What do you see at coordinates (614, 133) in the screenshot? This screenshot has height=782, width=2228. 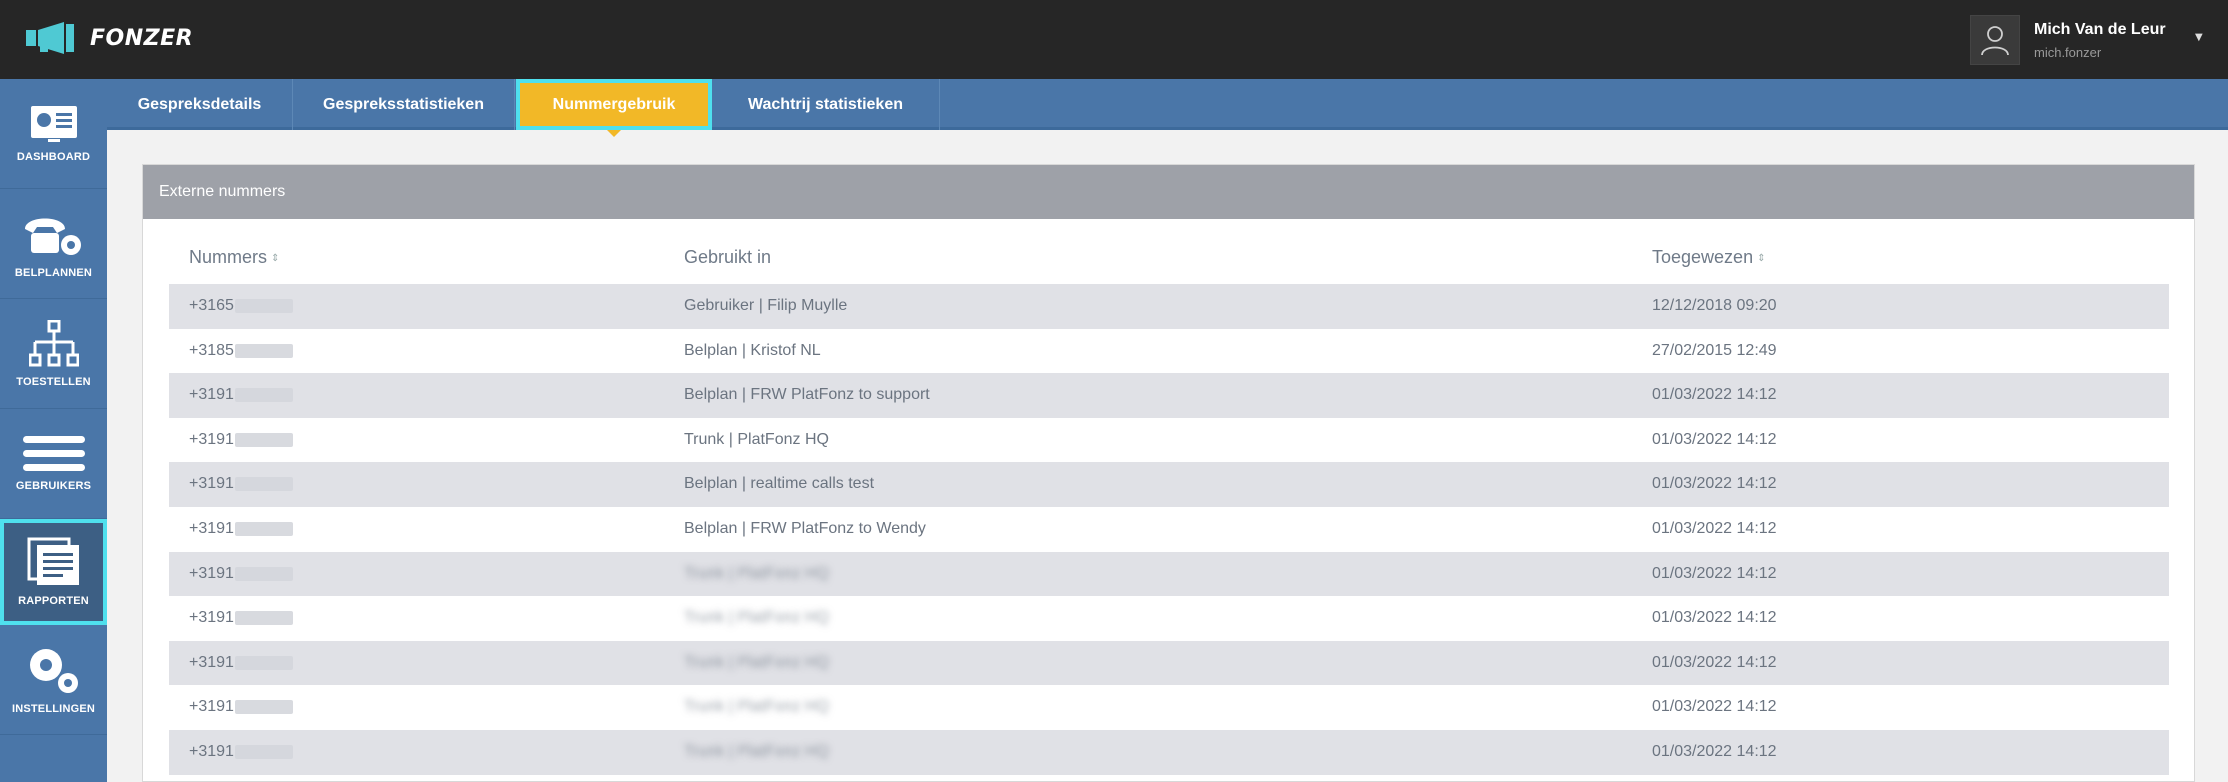 I see `active-tab-pointer` at bounding box center [614, 133].